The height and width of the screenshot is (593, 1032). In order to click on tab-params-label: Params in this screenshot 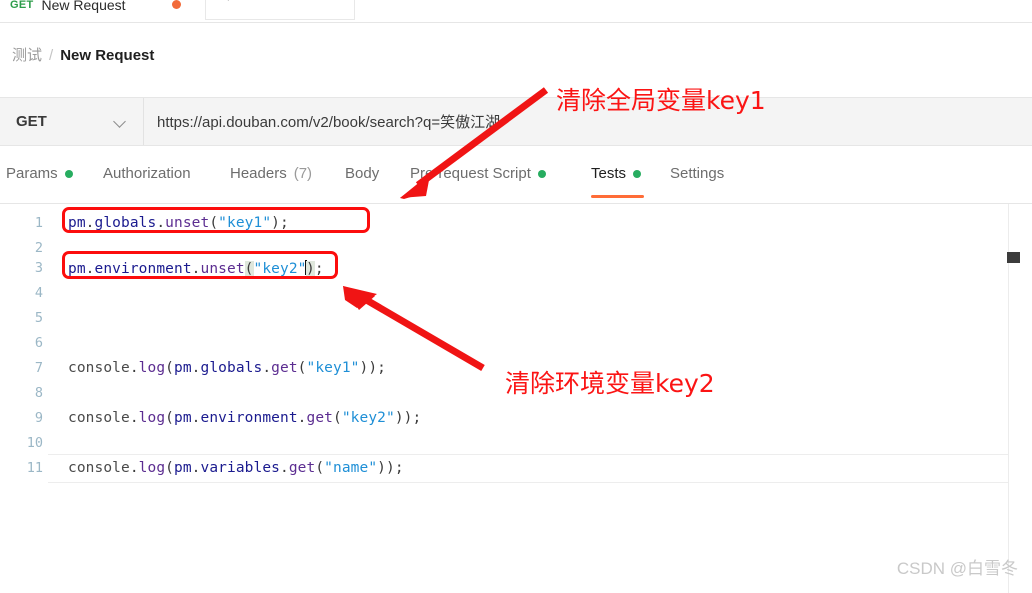, I will do `click(32, 173)`.